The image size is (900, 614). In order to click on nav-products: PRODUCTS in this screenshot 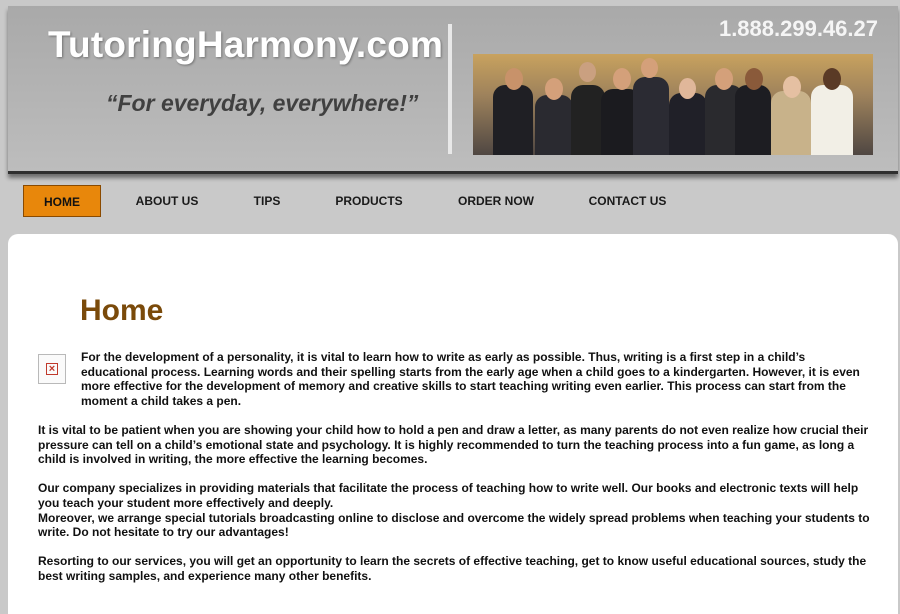, I will do `click(369, 201)`.